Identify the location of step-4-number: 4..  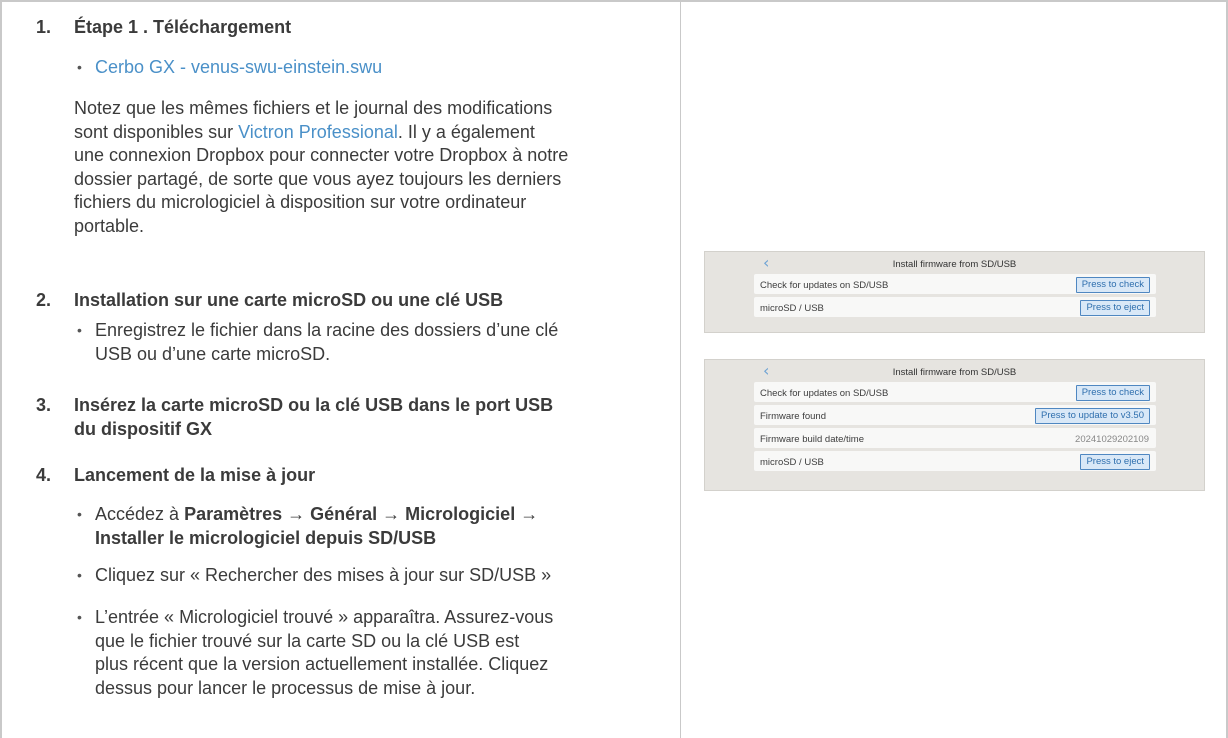
(44, 475).